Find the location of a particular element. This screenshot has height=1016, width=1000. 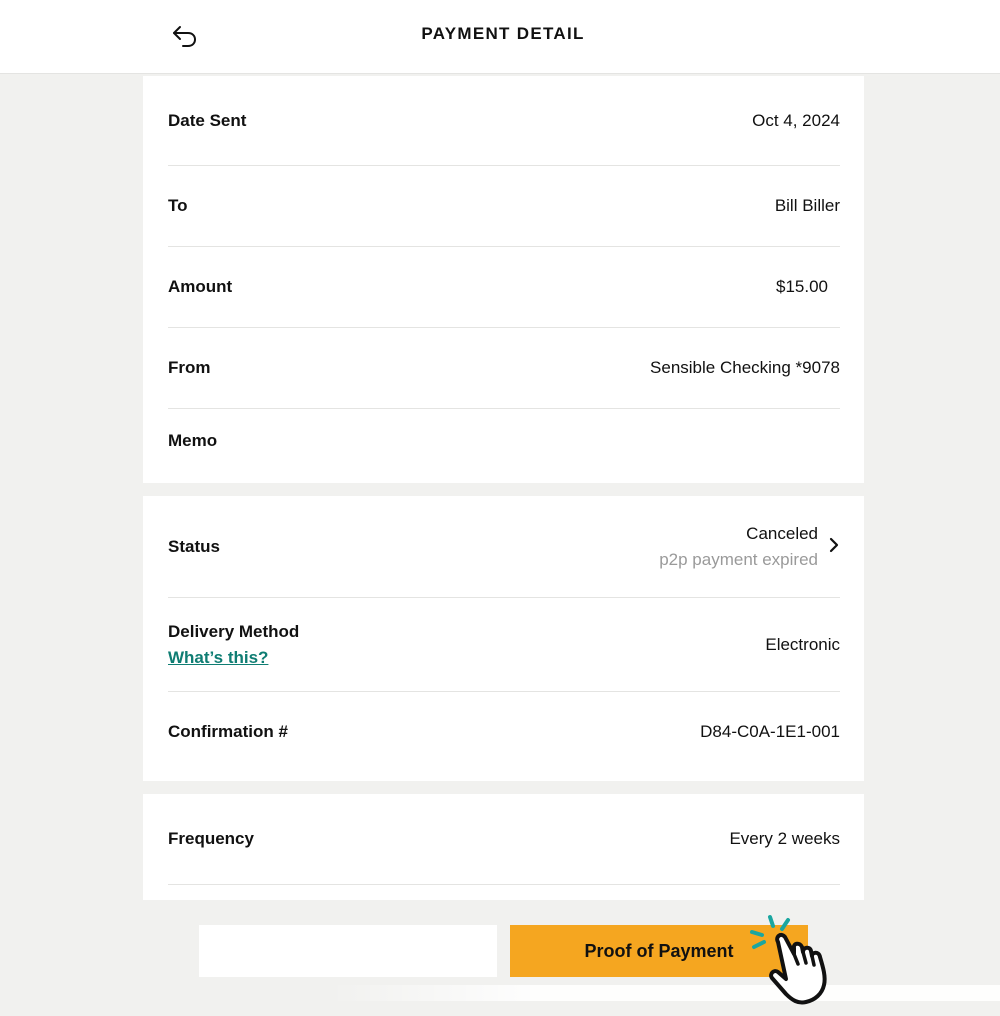

status-value-group: Canceled p2p payment expired is located at coordinates (749, 547).